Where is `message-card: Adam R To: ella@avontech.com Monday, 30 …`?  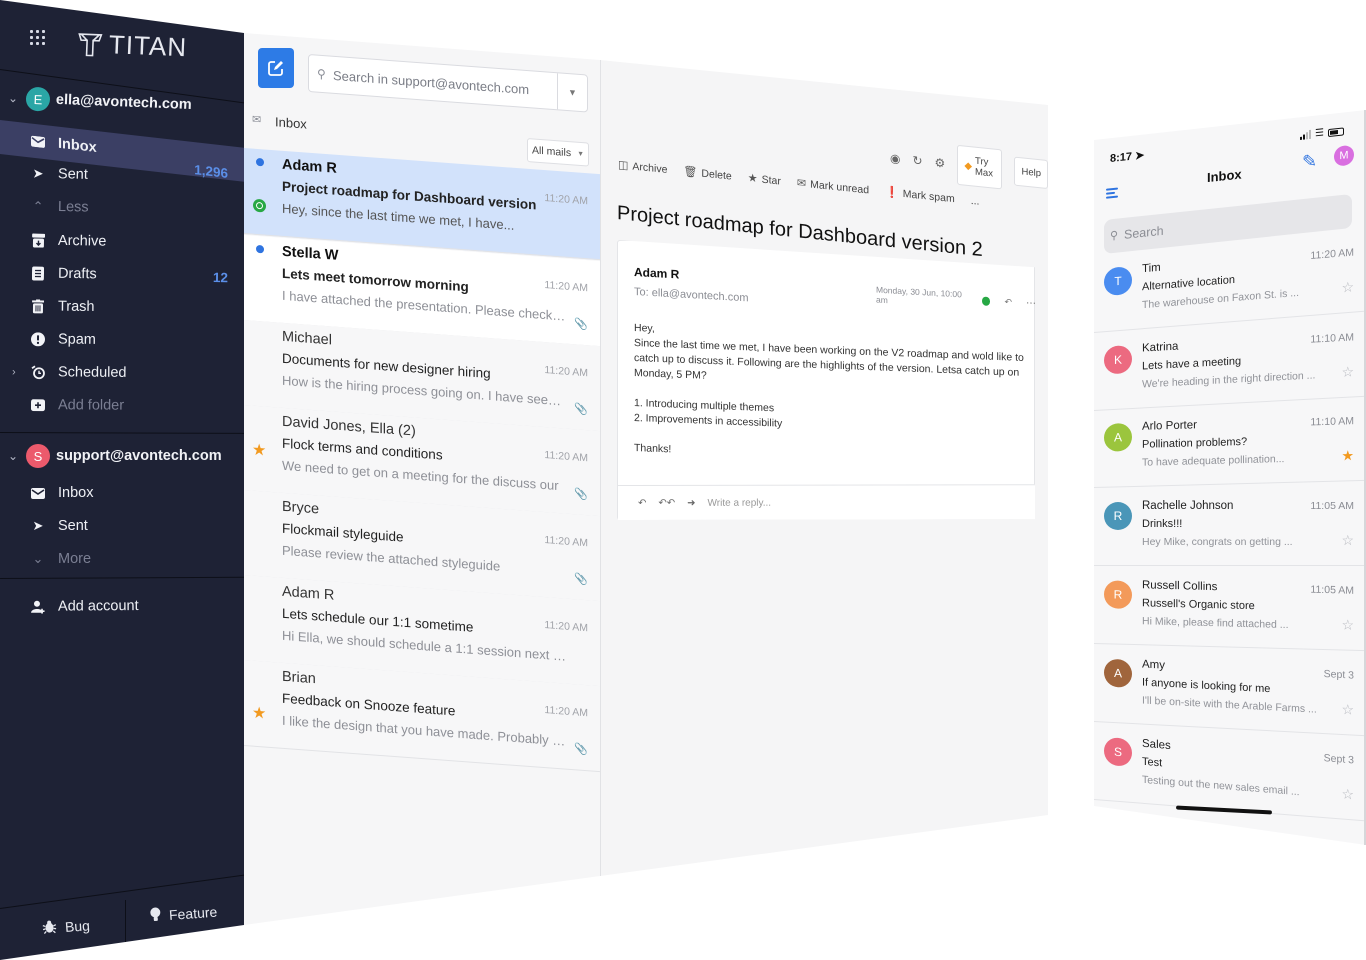 message-card: Adam R To: ella@avontech.com Monday, 30 … is located at coordinates (826, 379).